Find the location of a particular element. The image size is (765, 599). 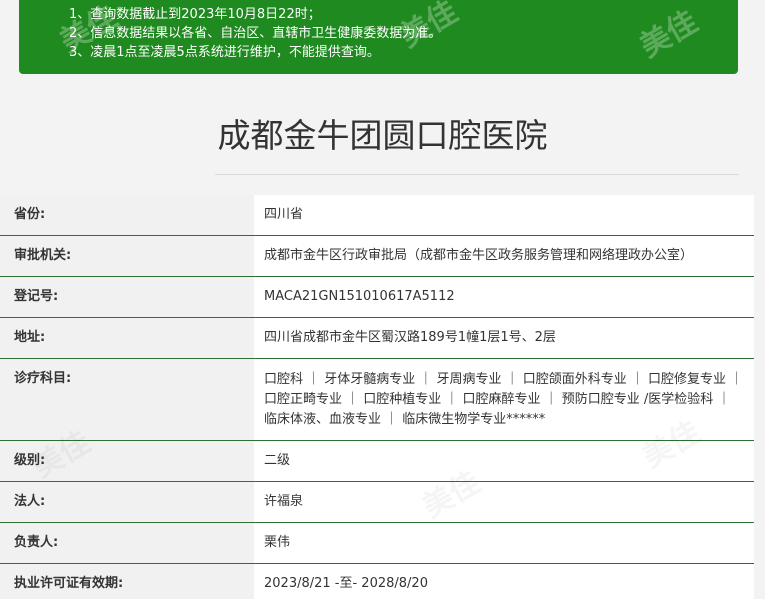

notice-line-2: 2、信息数据结果以各省、自治区、直辖市卫生健康委数据为准。 is located at coordinates (255, 33).